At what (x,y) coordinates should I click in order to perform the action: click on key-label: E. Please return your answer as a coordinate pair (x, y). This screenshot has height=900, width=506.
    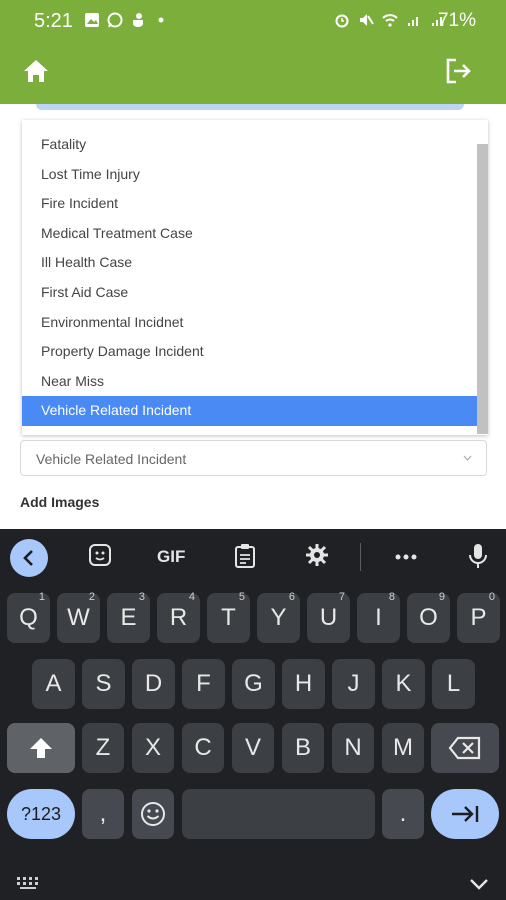
    Looking at the image, I should click on (128, 617).